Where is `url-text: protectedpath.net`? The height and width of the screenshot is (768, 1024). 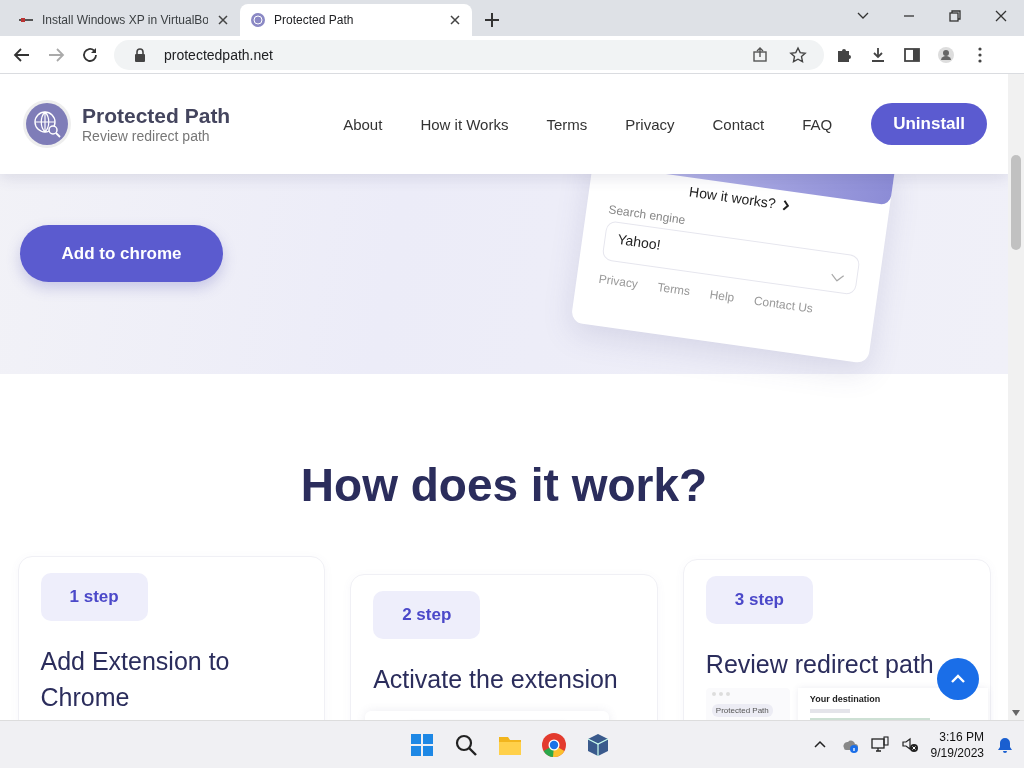
url-text: protectedpath.net is located at coordinates (219, 54).